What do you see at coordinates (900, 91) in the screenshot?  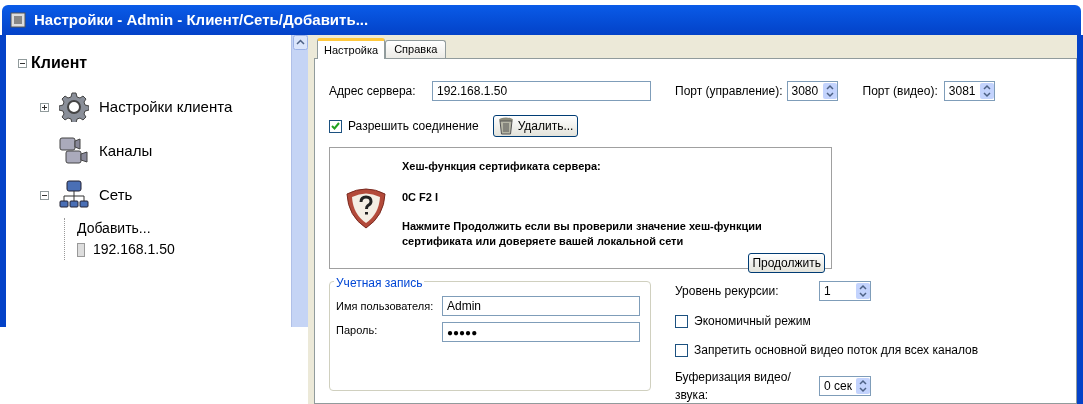 I see `field-label: Порт (видео):` at bounding box center [900, 91].